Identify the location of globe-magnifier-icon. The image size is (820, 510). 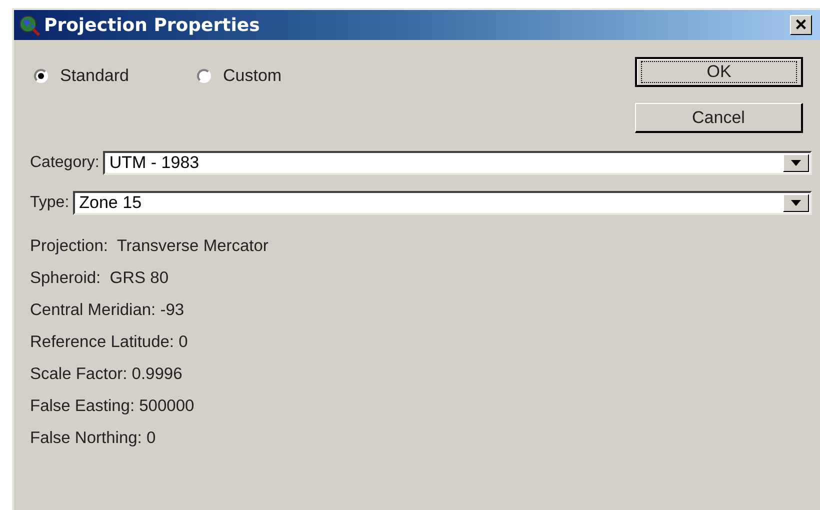
(29, 25).